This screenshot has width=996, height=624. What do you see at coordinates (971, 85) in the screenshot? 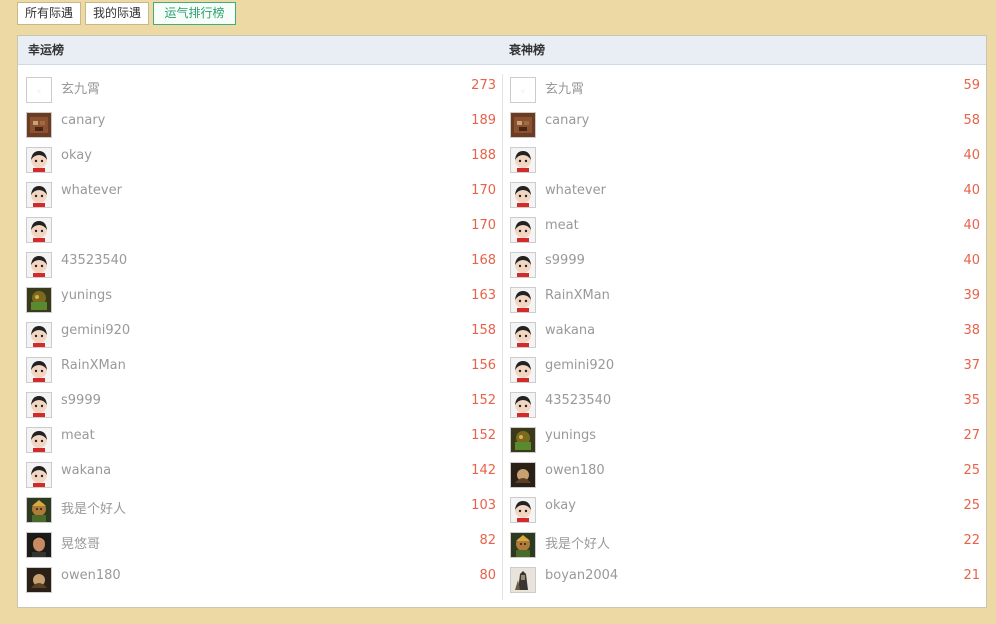
I see `luck-score: 59` at bounding box center [971, 85].